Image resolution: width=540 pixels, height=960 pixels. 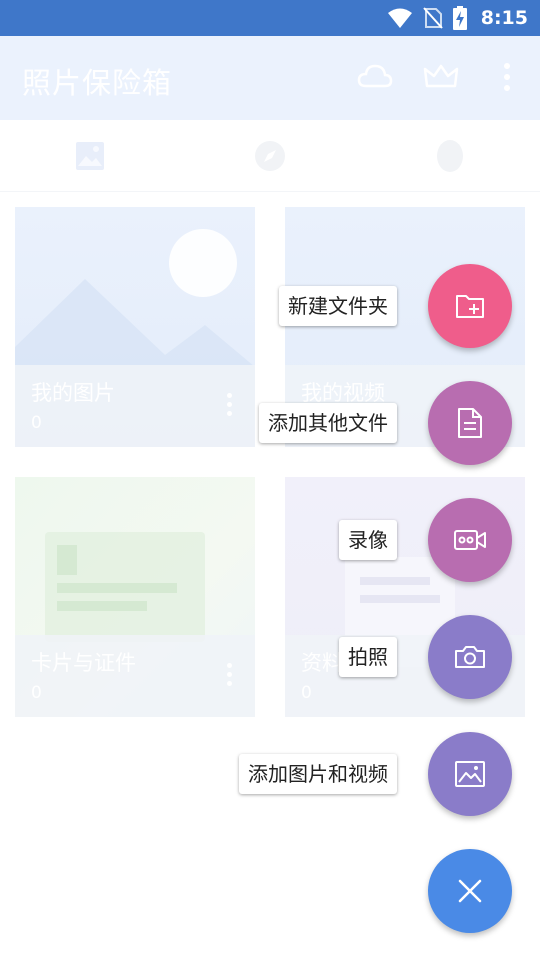 I want to click on camera-icon, so click(x=470, y=657).